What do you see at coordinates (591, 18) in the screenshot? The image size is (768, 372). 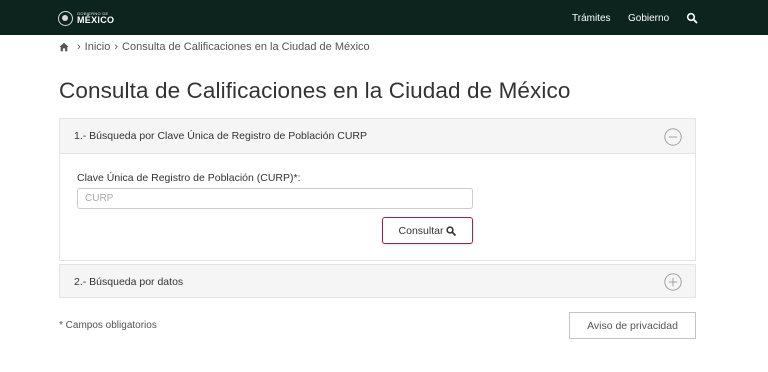 I see `nav-link-tramites: Trámites` at bounding box center [591, 18].